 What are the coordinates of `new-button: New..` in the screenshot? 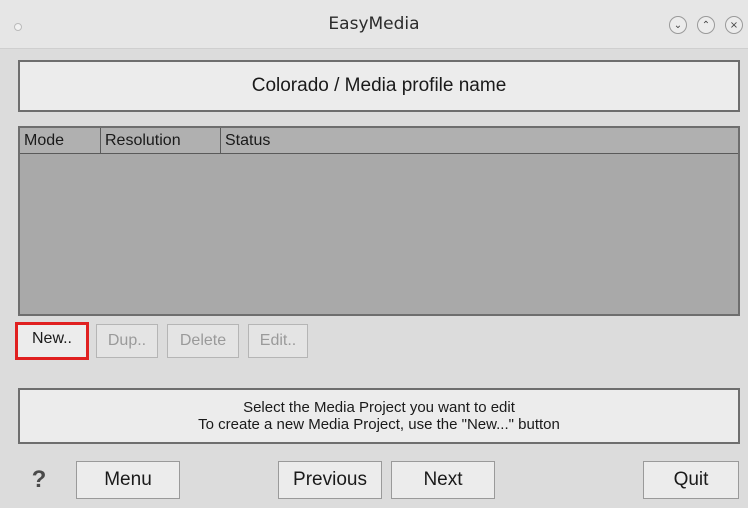 It's located at (52, 341).